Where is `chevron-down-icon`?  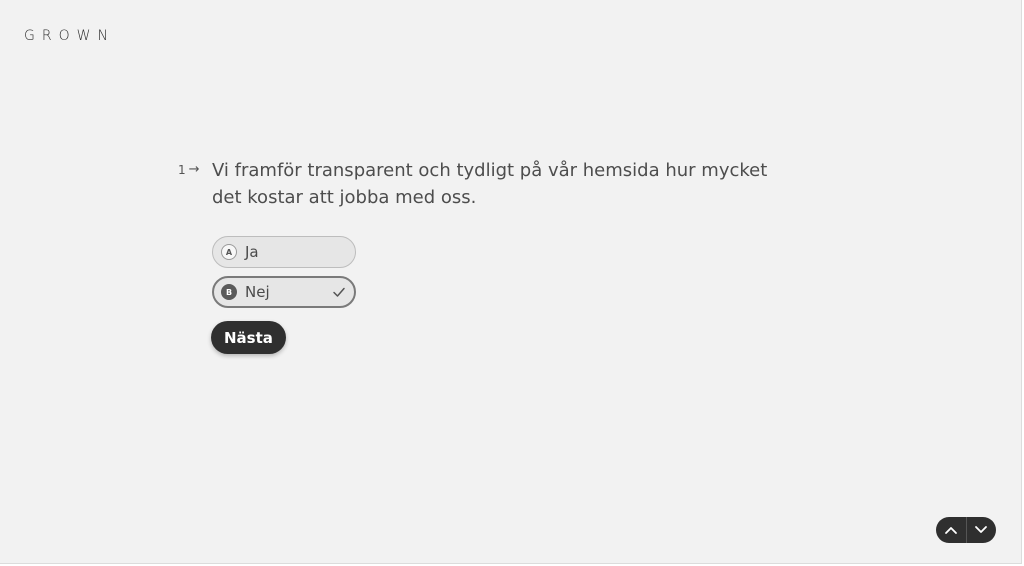
chevron-down-icon is located at coordinates (981, 529).